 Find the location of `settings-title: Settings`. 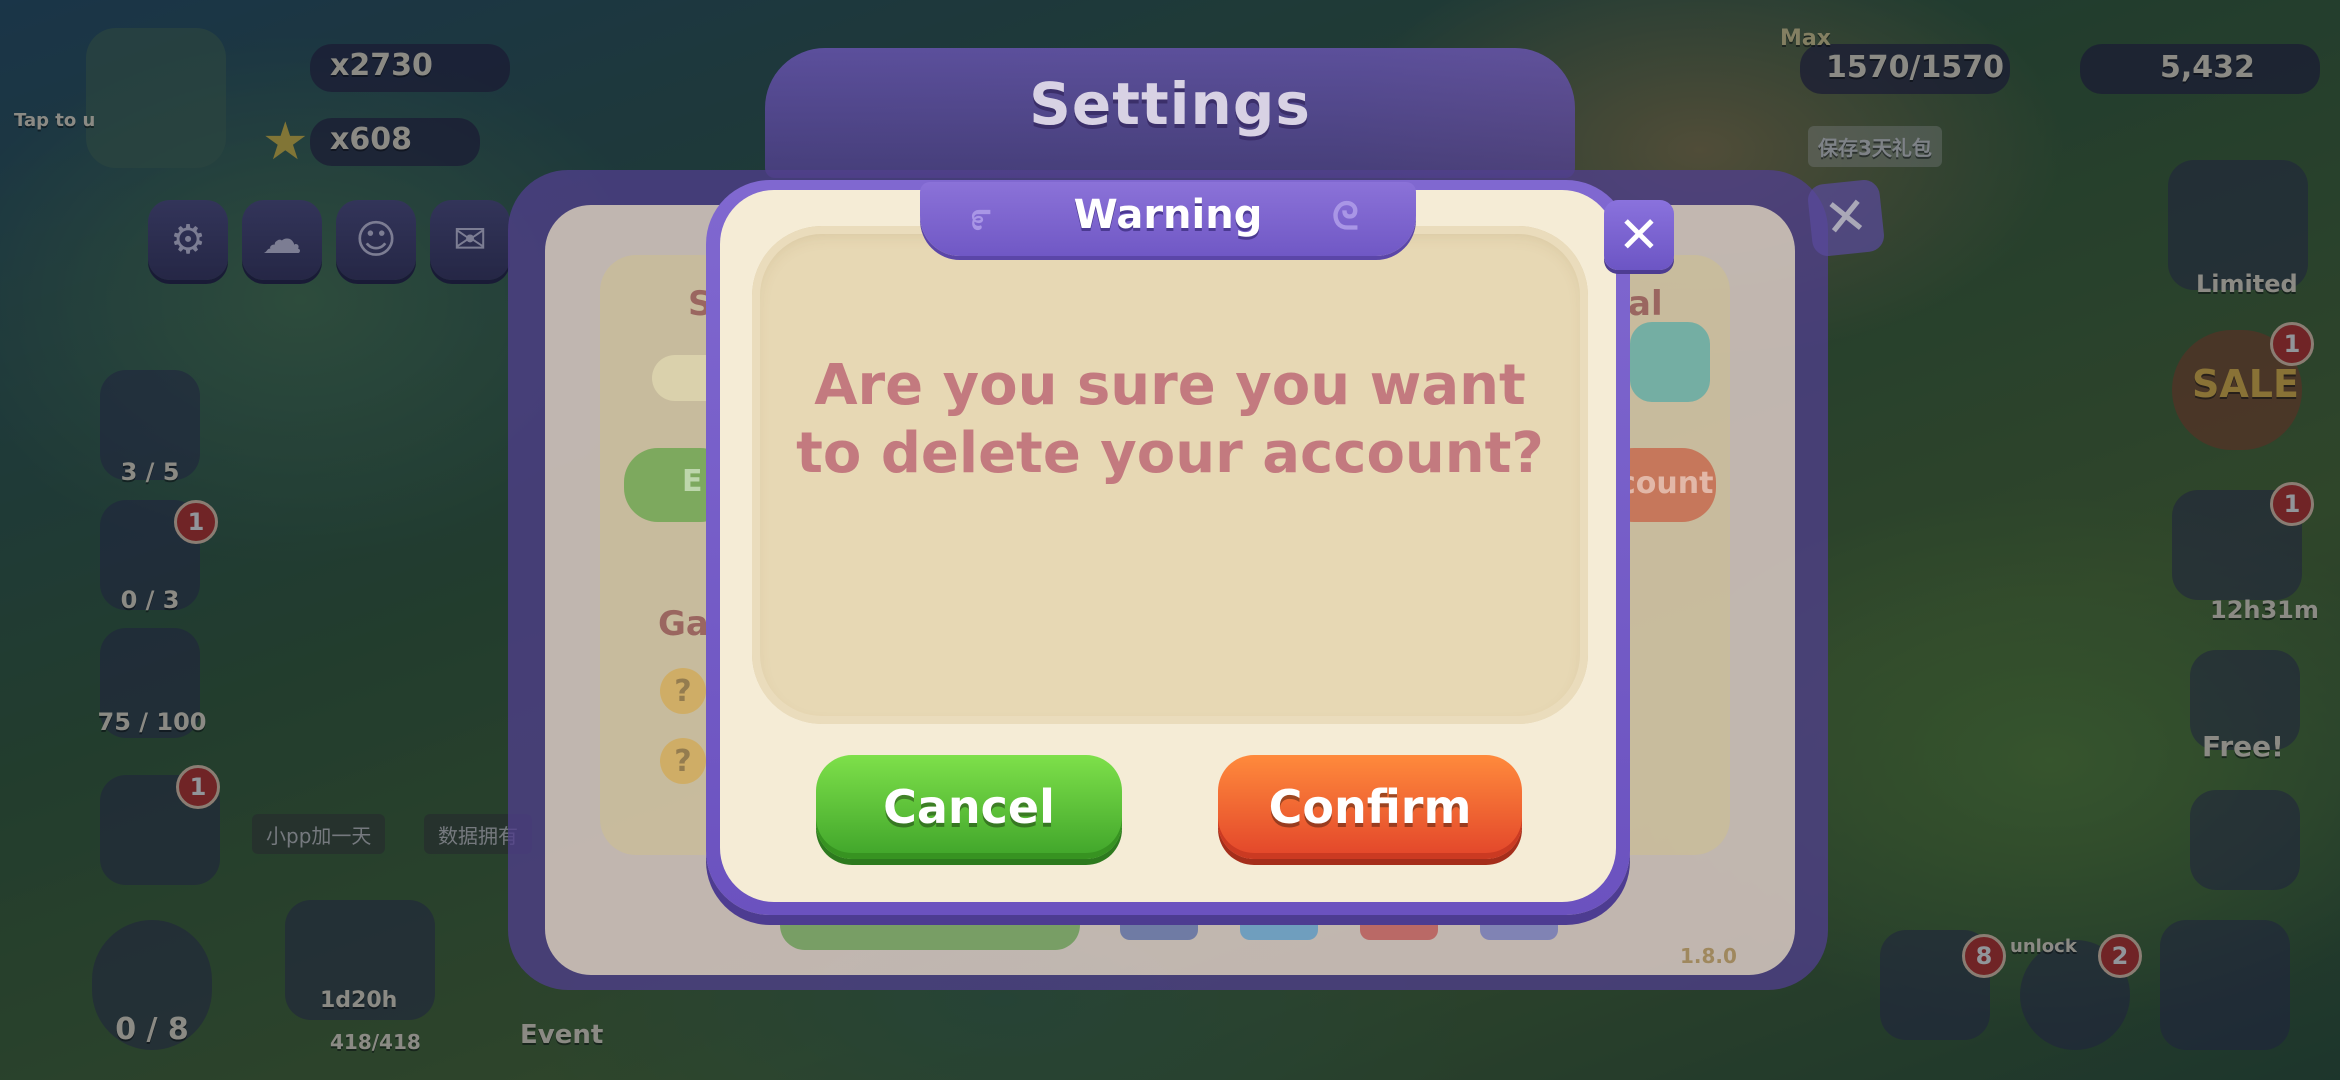

settings-title: Settings is located at coordinates (1170, 104).